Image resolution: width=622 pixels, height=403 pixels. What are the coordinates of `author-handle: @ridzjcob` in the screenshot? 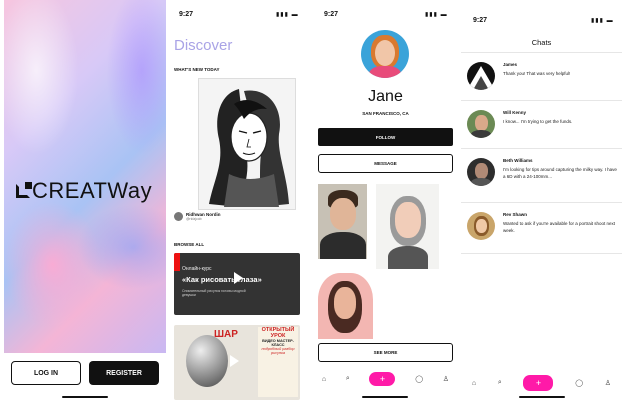 It's located at (194, 219).